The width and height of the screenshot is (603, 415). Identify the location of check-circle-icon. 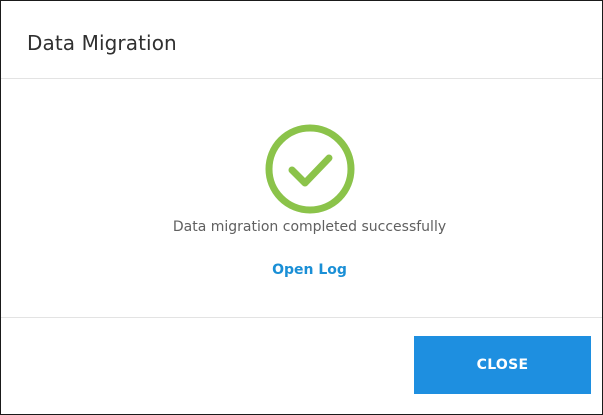
(310, 169).